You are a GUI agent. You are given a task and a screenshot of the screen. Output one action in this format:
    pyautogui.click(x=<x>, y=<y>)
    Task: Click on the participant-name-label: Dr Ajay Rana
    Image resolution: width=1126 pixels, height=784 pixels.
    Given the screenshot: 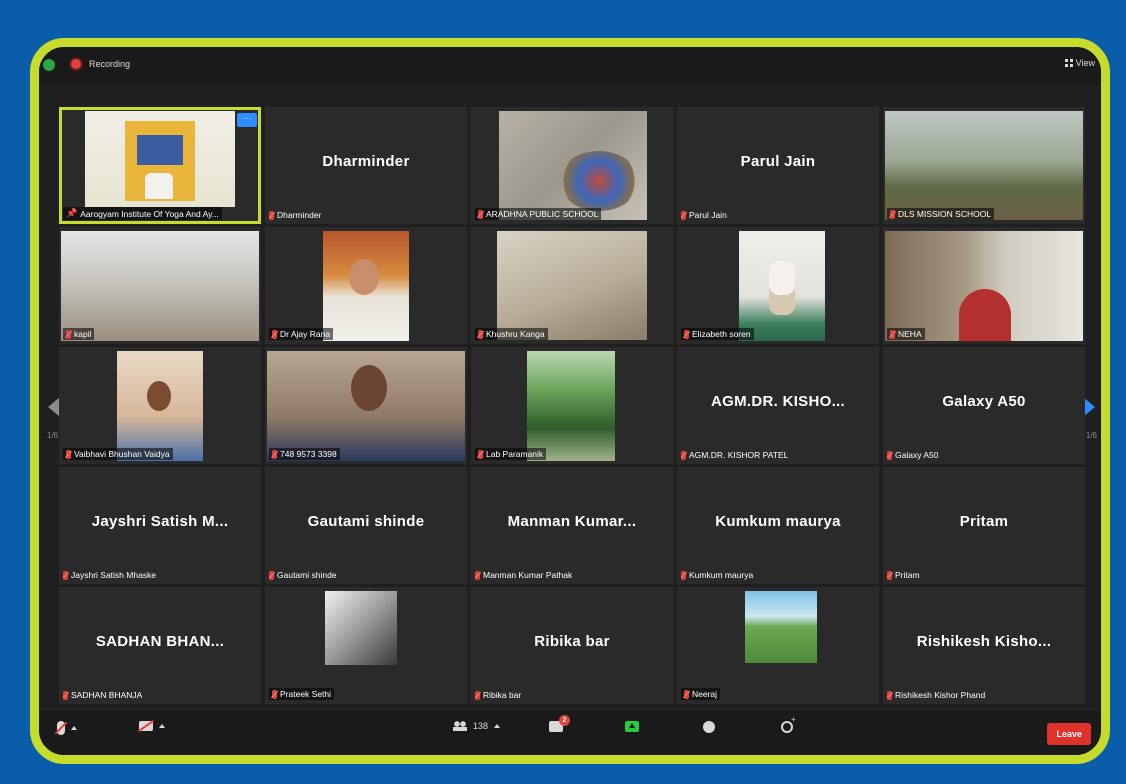 What is the action you would take?
    pyautogui.click(x=301, y=334)
    